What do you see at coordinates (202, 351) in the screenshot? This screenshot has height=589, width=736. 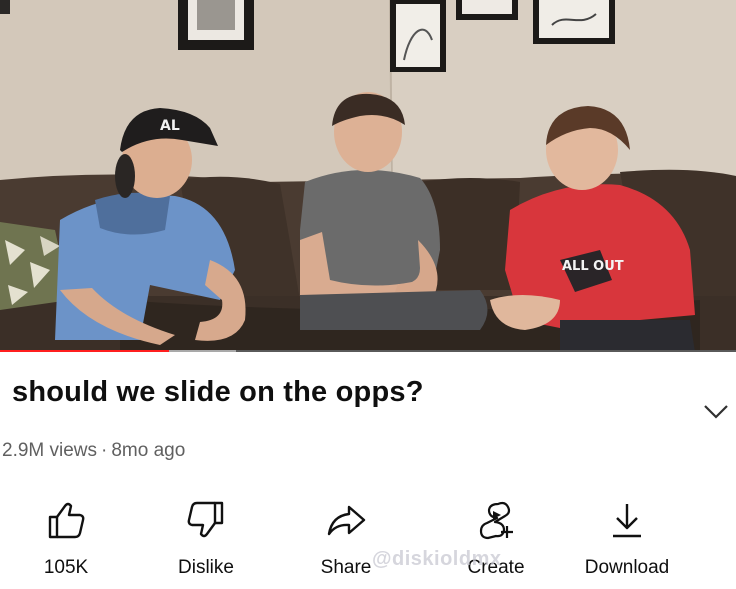 I see `progress-buffered` at bounding box center [202, 351].